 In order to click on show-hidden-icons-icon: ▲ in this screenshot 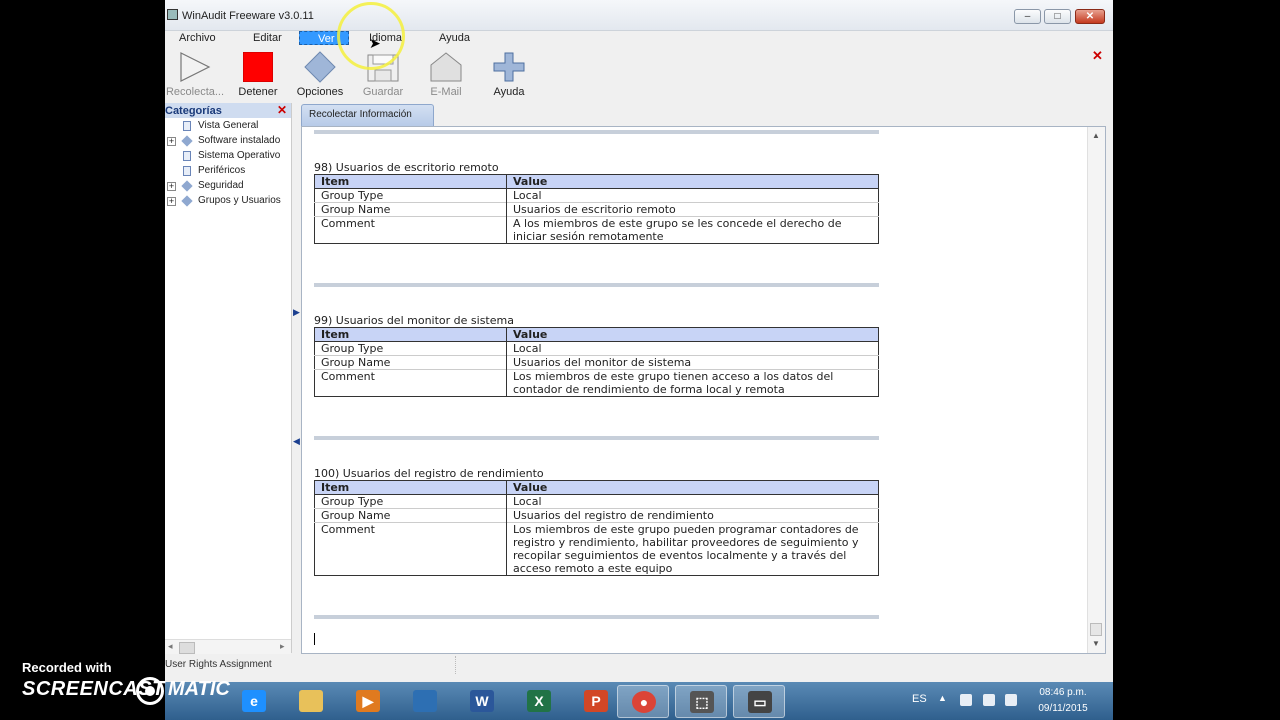, I will do `click(942, 698)`.